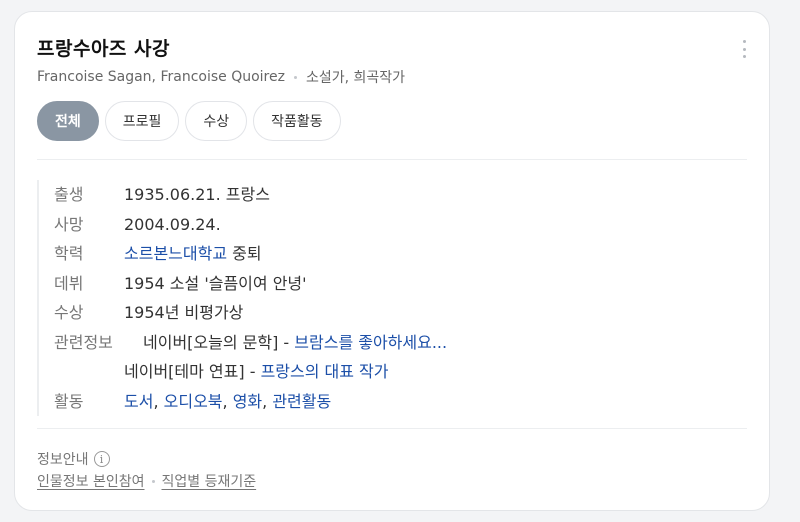  I want to click on info-label: 사망, so click(69, 224).